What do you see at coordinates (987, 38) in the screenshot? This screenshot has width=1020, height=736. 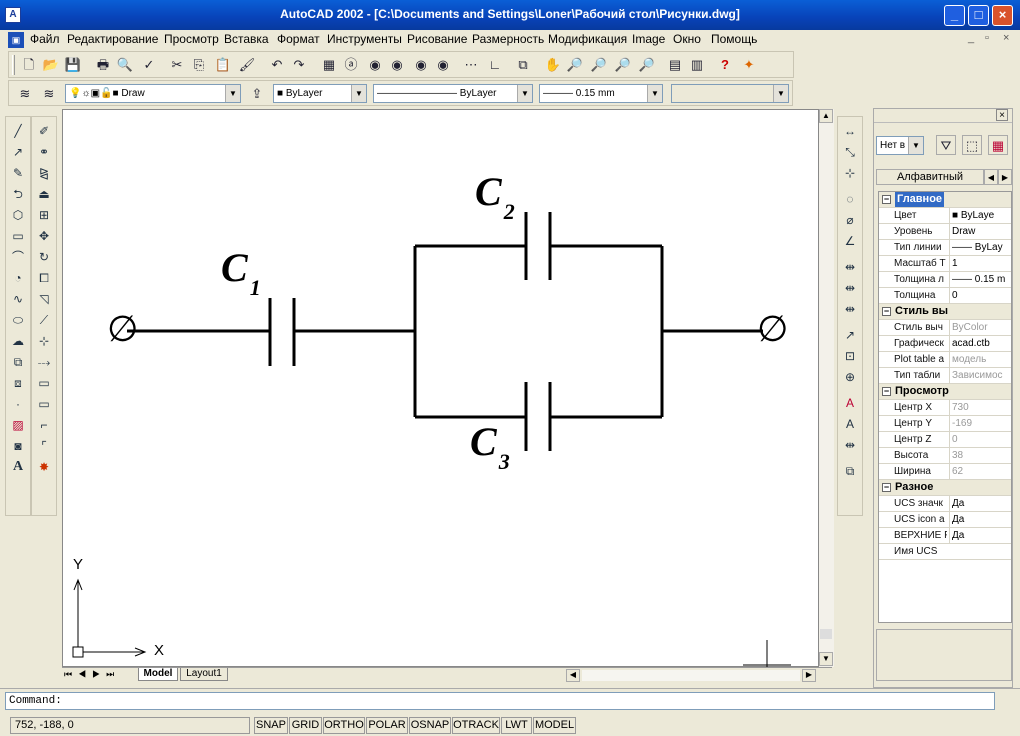 I see `doc-restore-button: ▫` at bounding box center [987, 38].